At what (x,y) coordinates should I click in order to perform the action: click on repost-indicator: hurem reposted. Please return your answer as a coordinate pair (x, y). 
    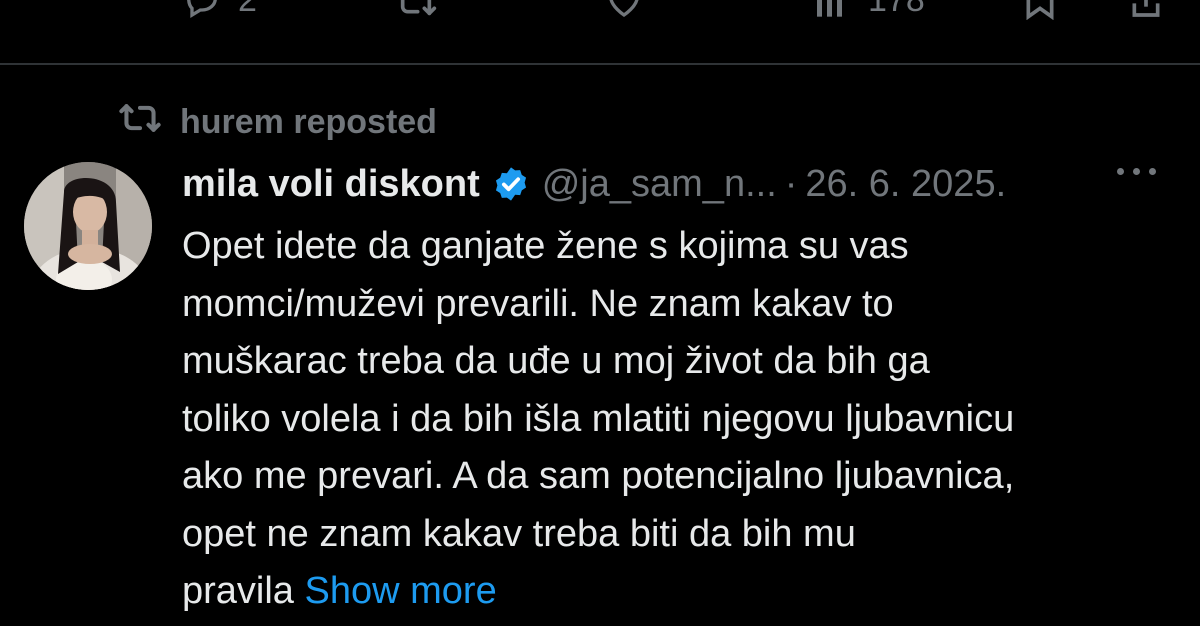
    Looking at the image, I should click on (277, 122).